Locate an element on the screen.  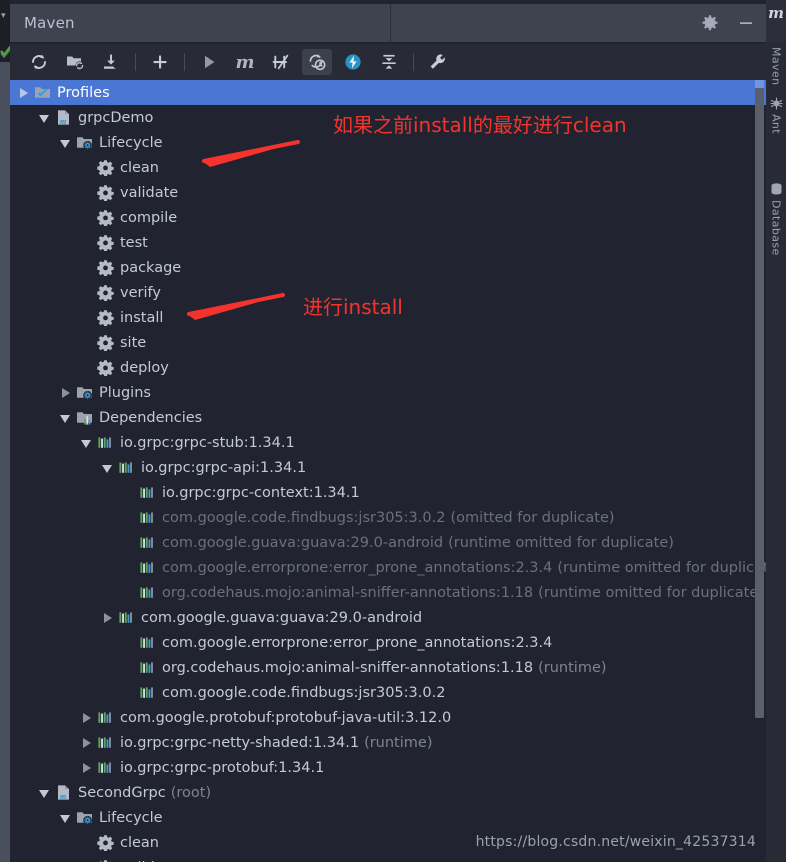
tool-button-database: Database is located at coordinates (776, 219).